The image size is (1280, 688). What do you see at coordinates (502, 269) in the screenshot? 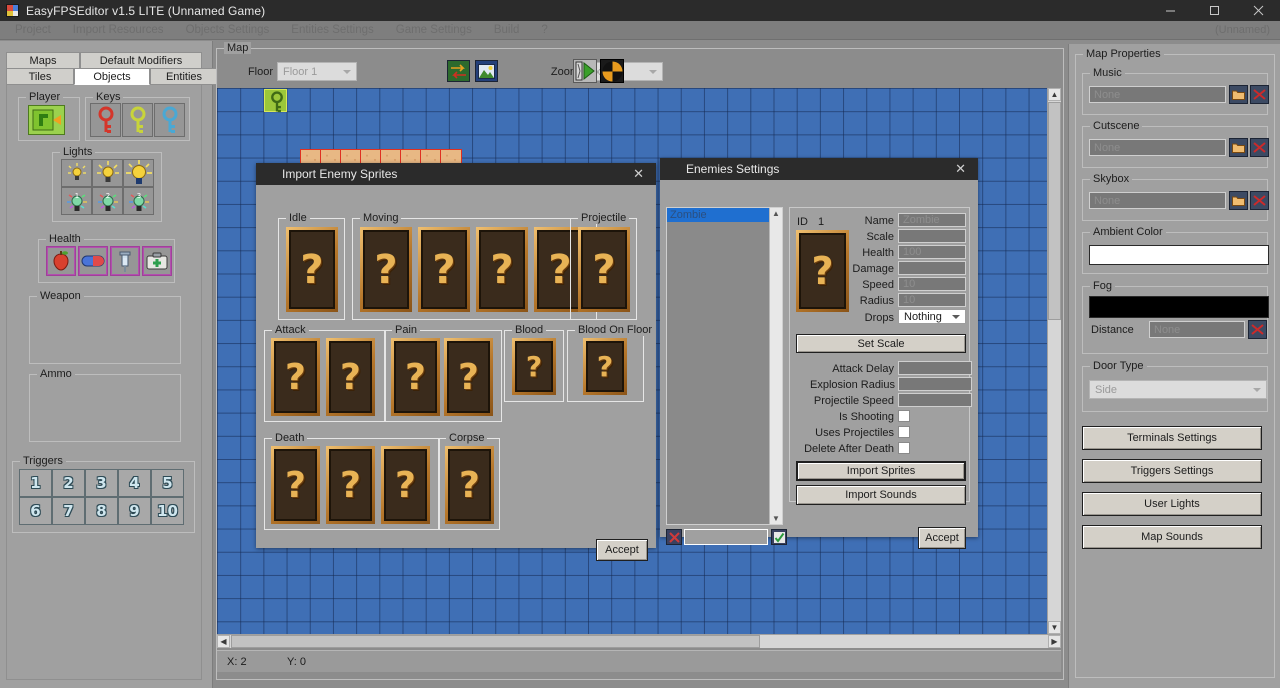
I see `sprite-slot-moving-3: ?` at bounding box center [502, 269].